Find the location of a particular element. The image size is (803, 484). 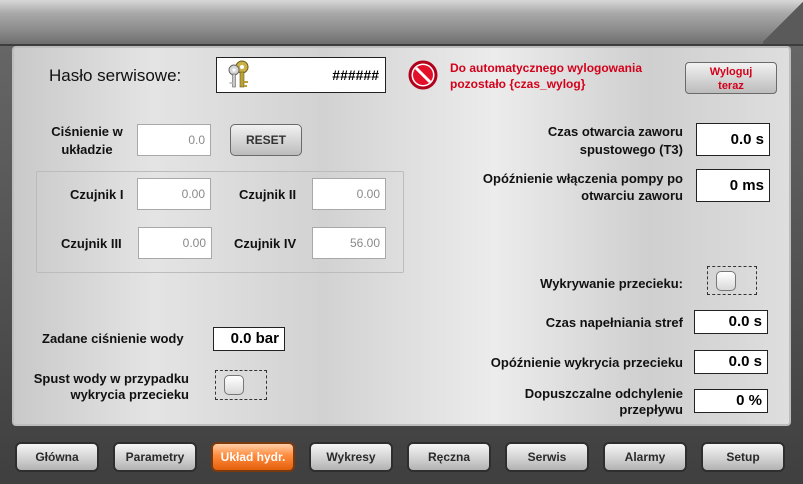

leak-delay-field: 0.0 s is located at coordinates (731, 362).